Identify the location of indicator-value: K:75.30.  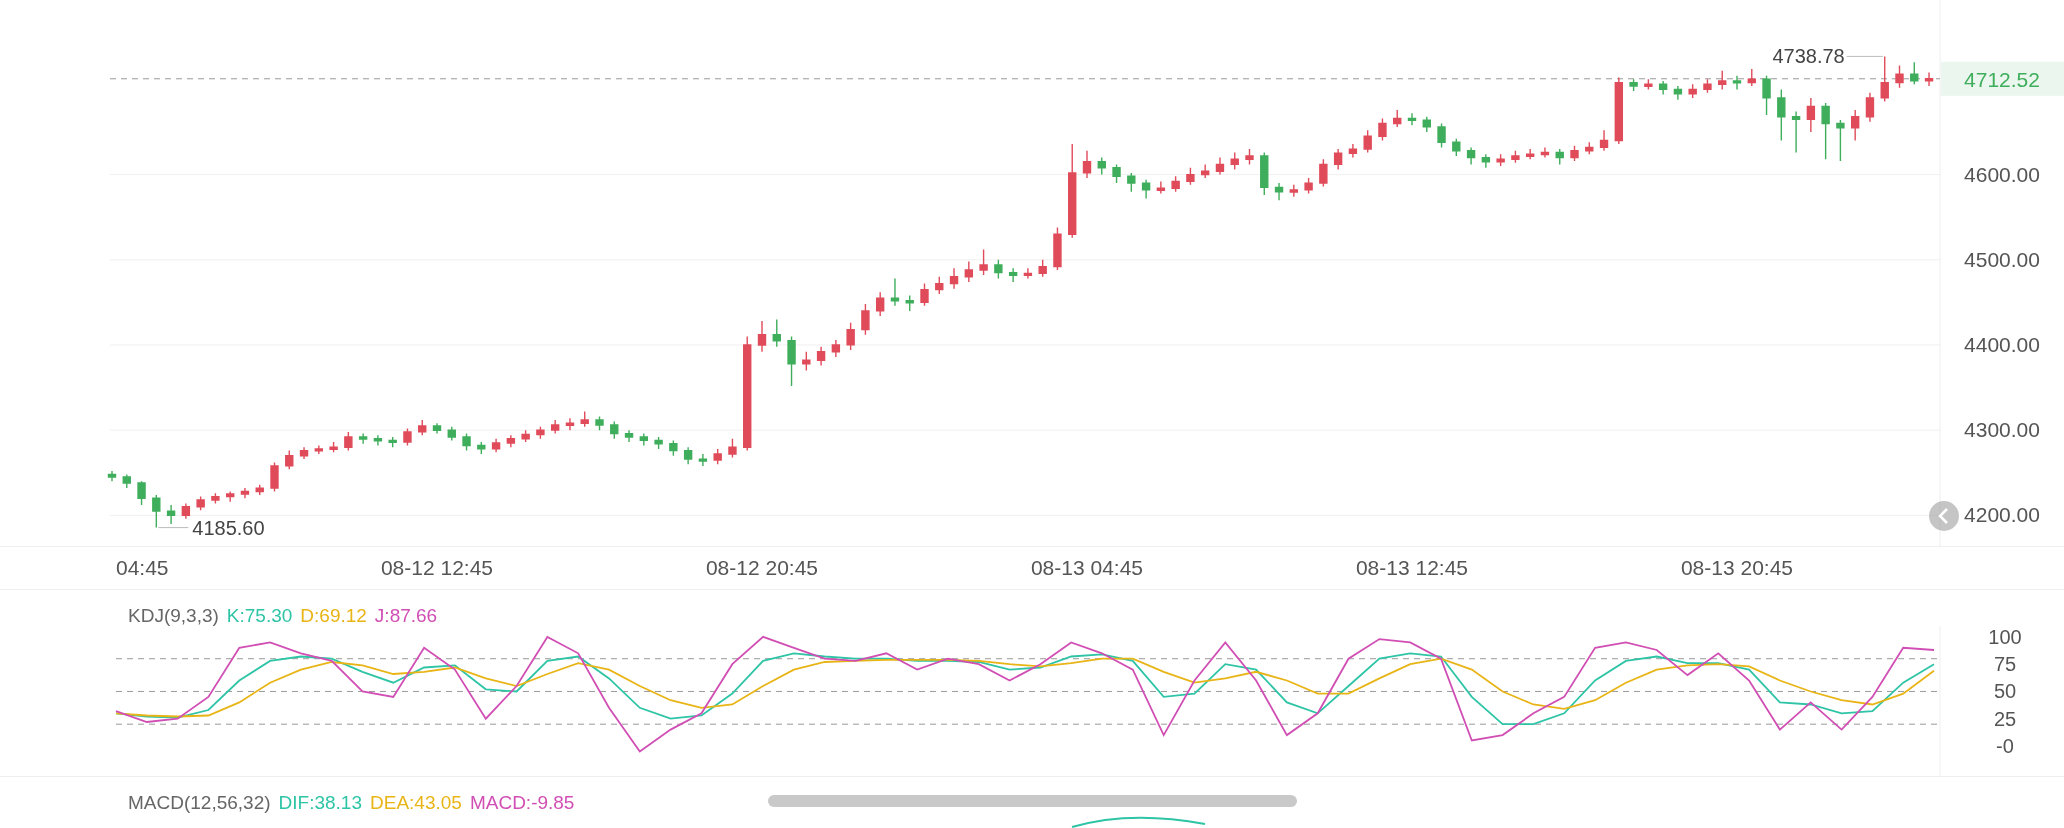
(259, 615).